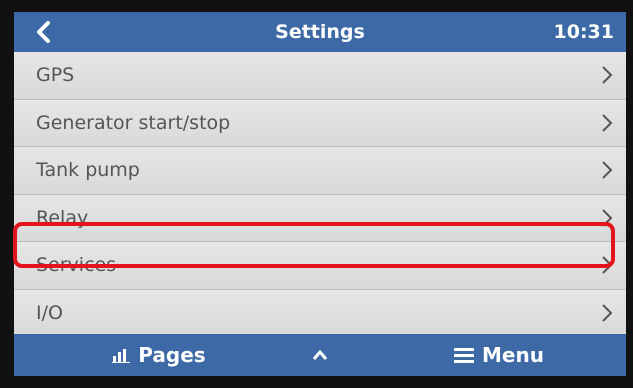 This screenshot has height=388, width=633. I want to click on settings-item-label: I/O, so click(49, 312).